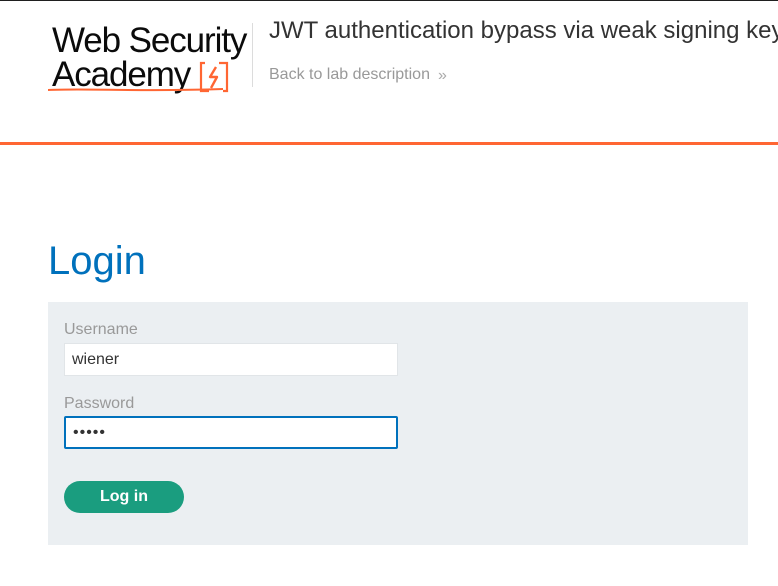 Image resolution: width=778 pixels, height=586 pixels. What do you see at coordinates (349, 74) in the screenshot?
I see `back-link-label: Back to lab description` at bounding box center [349, 74].